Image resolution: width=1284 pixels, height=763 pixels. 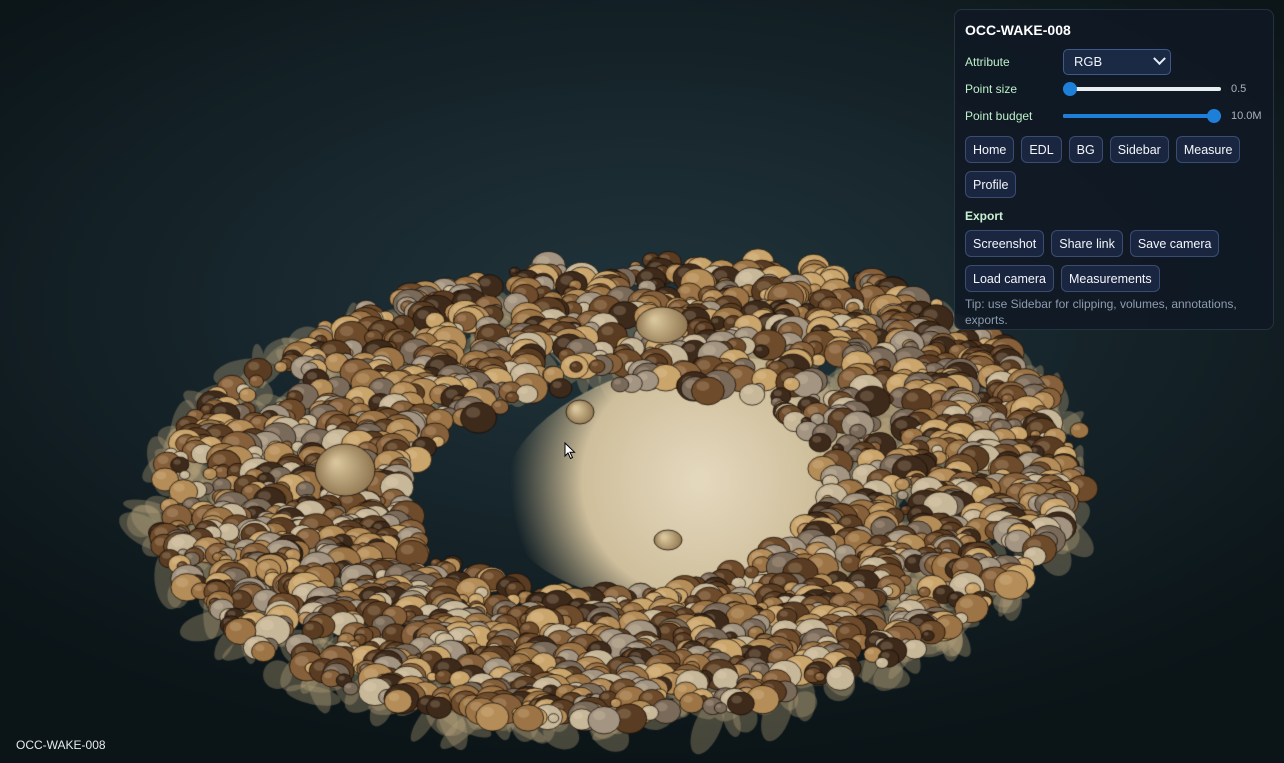 What do you see at coordinates (1117, 61) in the screenshot?
I see `attribute-select: RGB` at bounding box center [1117, 61].